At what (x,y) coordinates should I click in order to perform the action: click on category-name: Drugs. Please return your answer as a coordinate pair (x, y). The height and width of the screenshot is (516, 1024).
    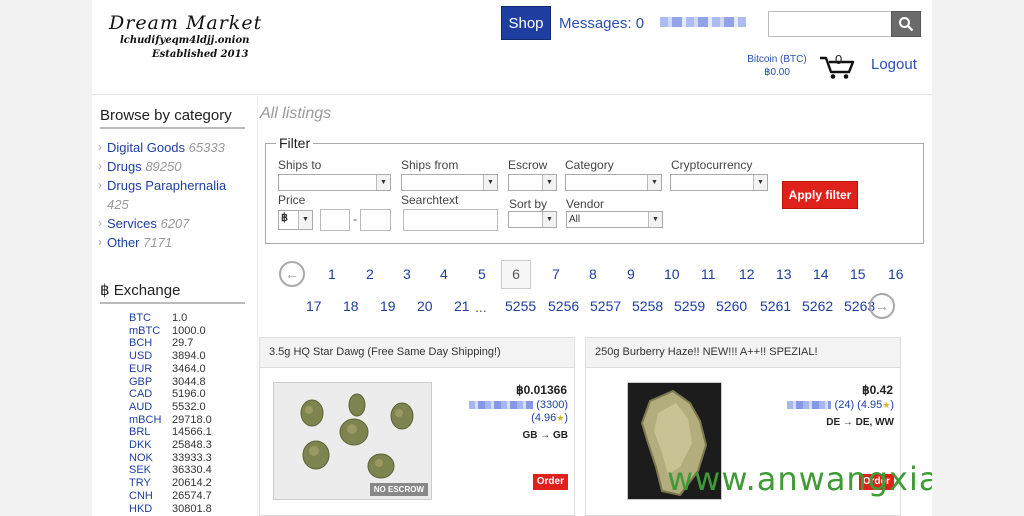
    Looking at the image, I should click on (124, 166).